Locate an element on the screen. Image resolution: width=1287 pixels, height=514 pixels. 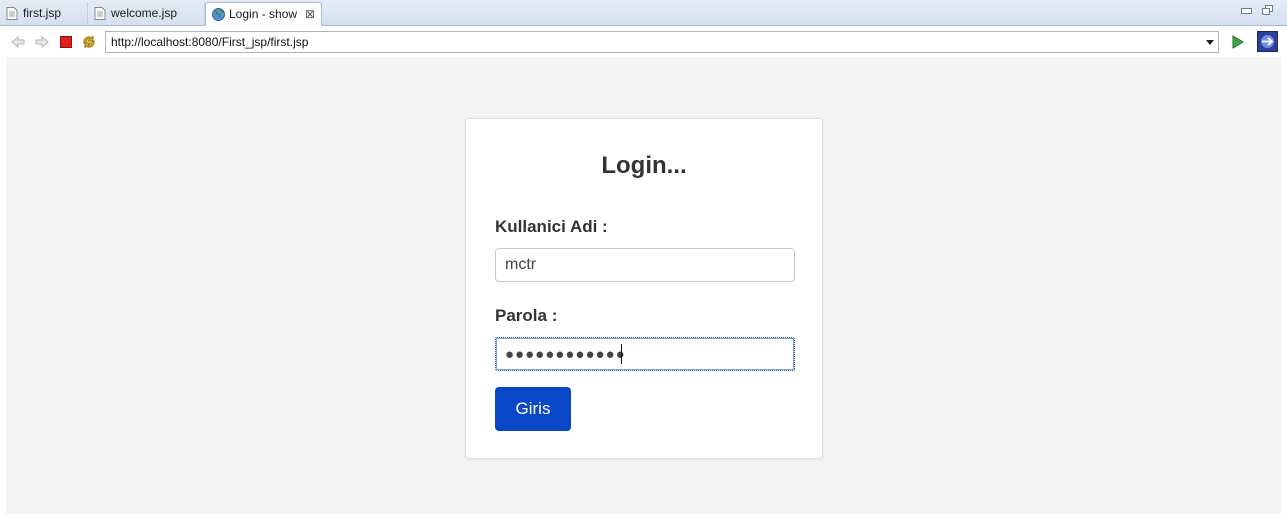
chevron-down-icon is located at coordinates (1210, 42).